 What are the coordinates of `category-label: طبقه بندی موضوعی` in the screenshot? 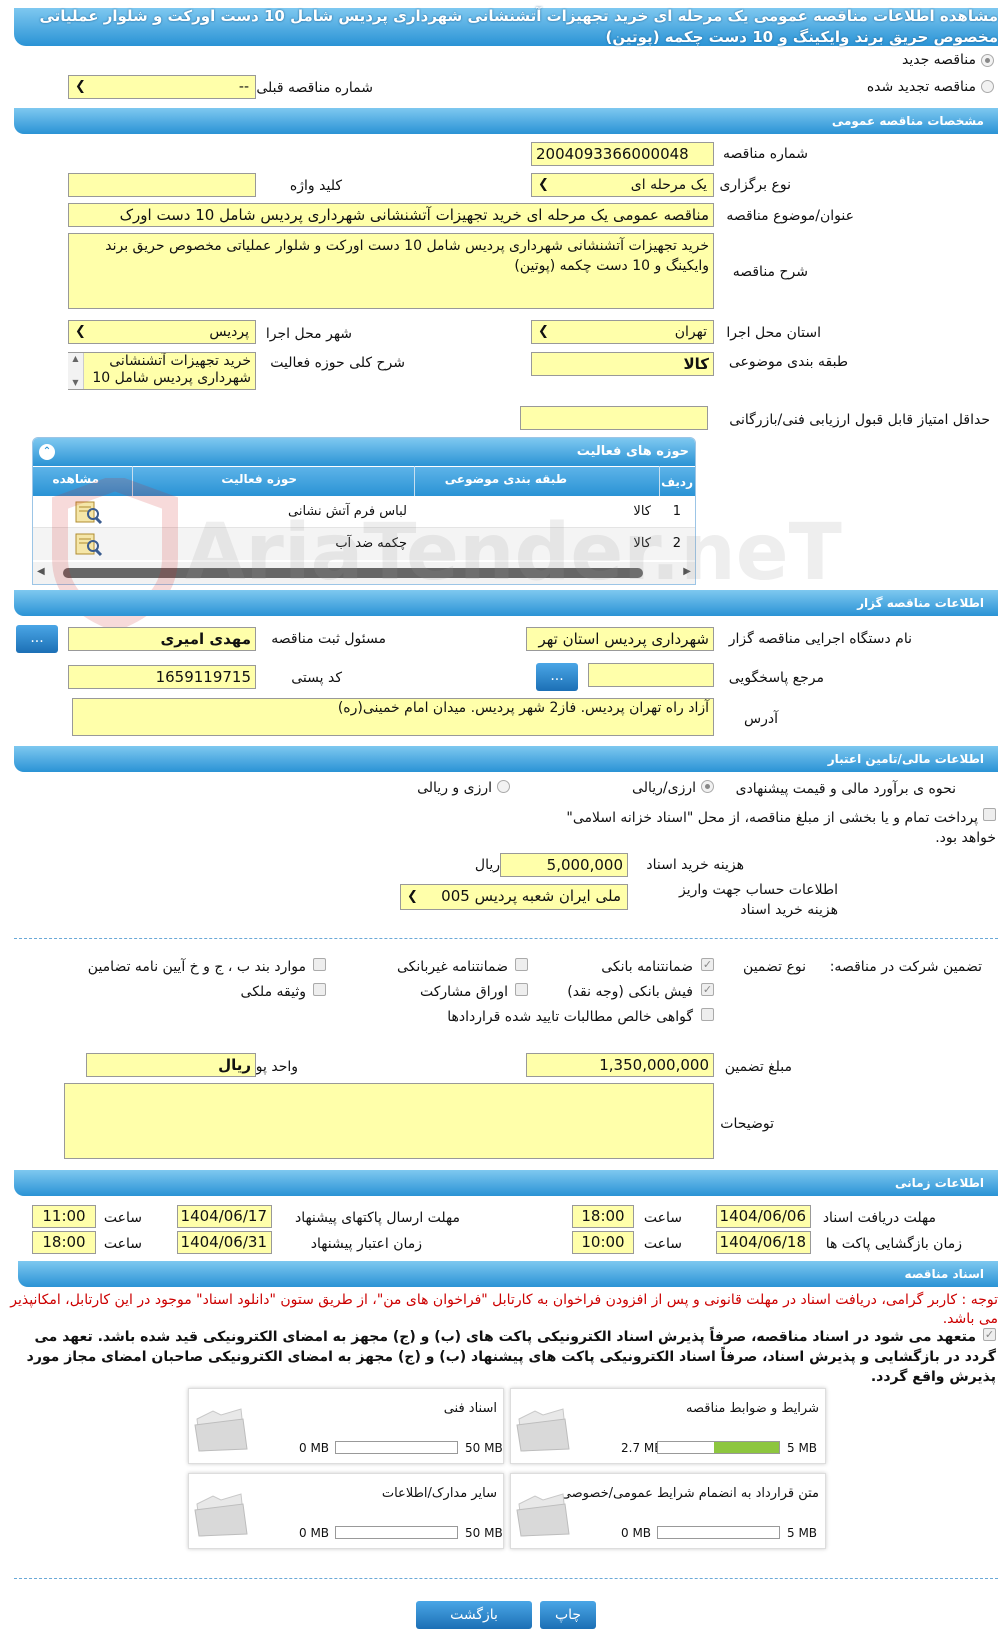 It's located at (788, 362).